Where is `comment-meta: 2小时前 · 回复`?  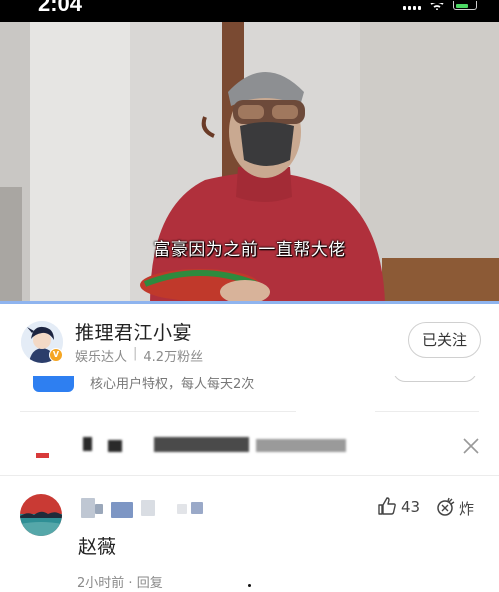 comment-meta: 2小时前 · 回复 is located at coordinates (120, 581).